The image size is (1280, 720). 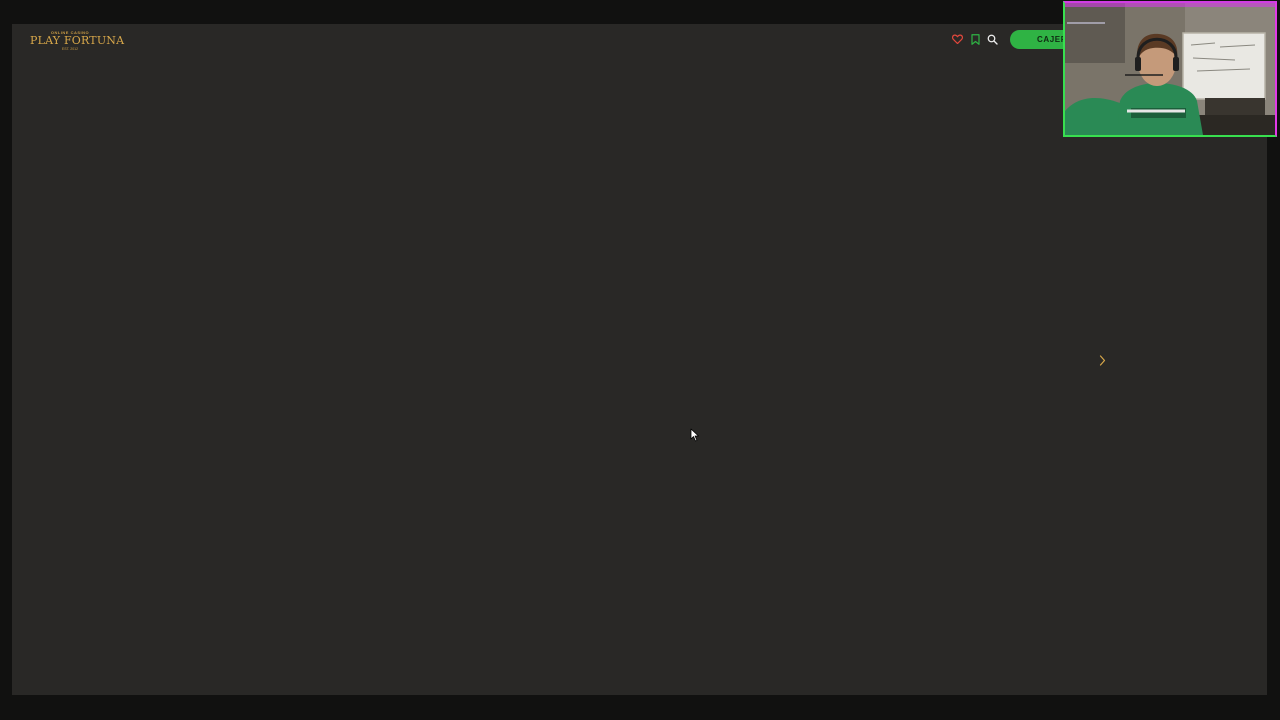 I want to click on bookmark-icon, so click(x=975, y=39).